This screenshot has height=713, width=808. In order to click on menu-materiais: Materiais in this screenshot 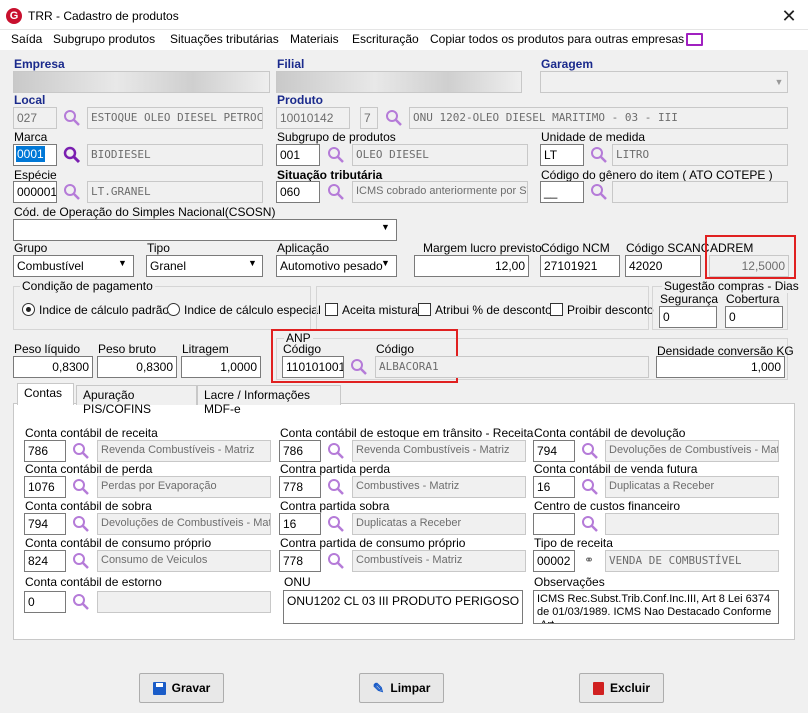, I will do `click(314, 39)`.